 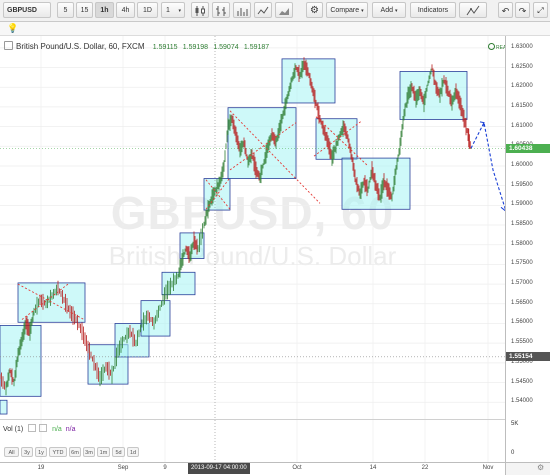 I want to click on collapse-legend-icon, so click(x=8, y=45).